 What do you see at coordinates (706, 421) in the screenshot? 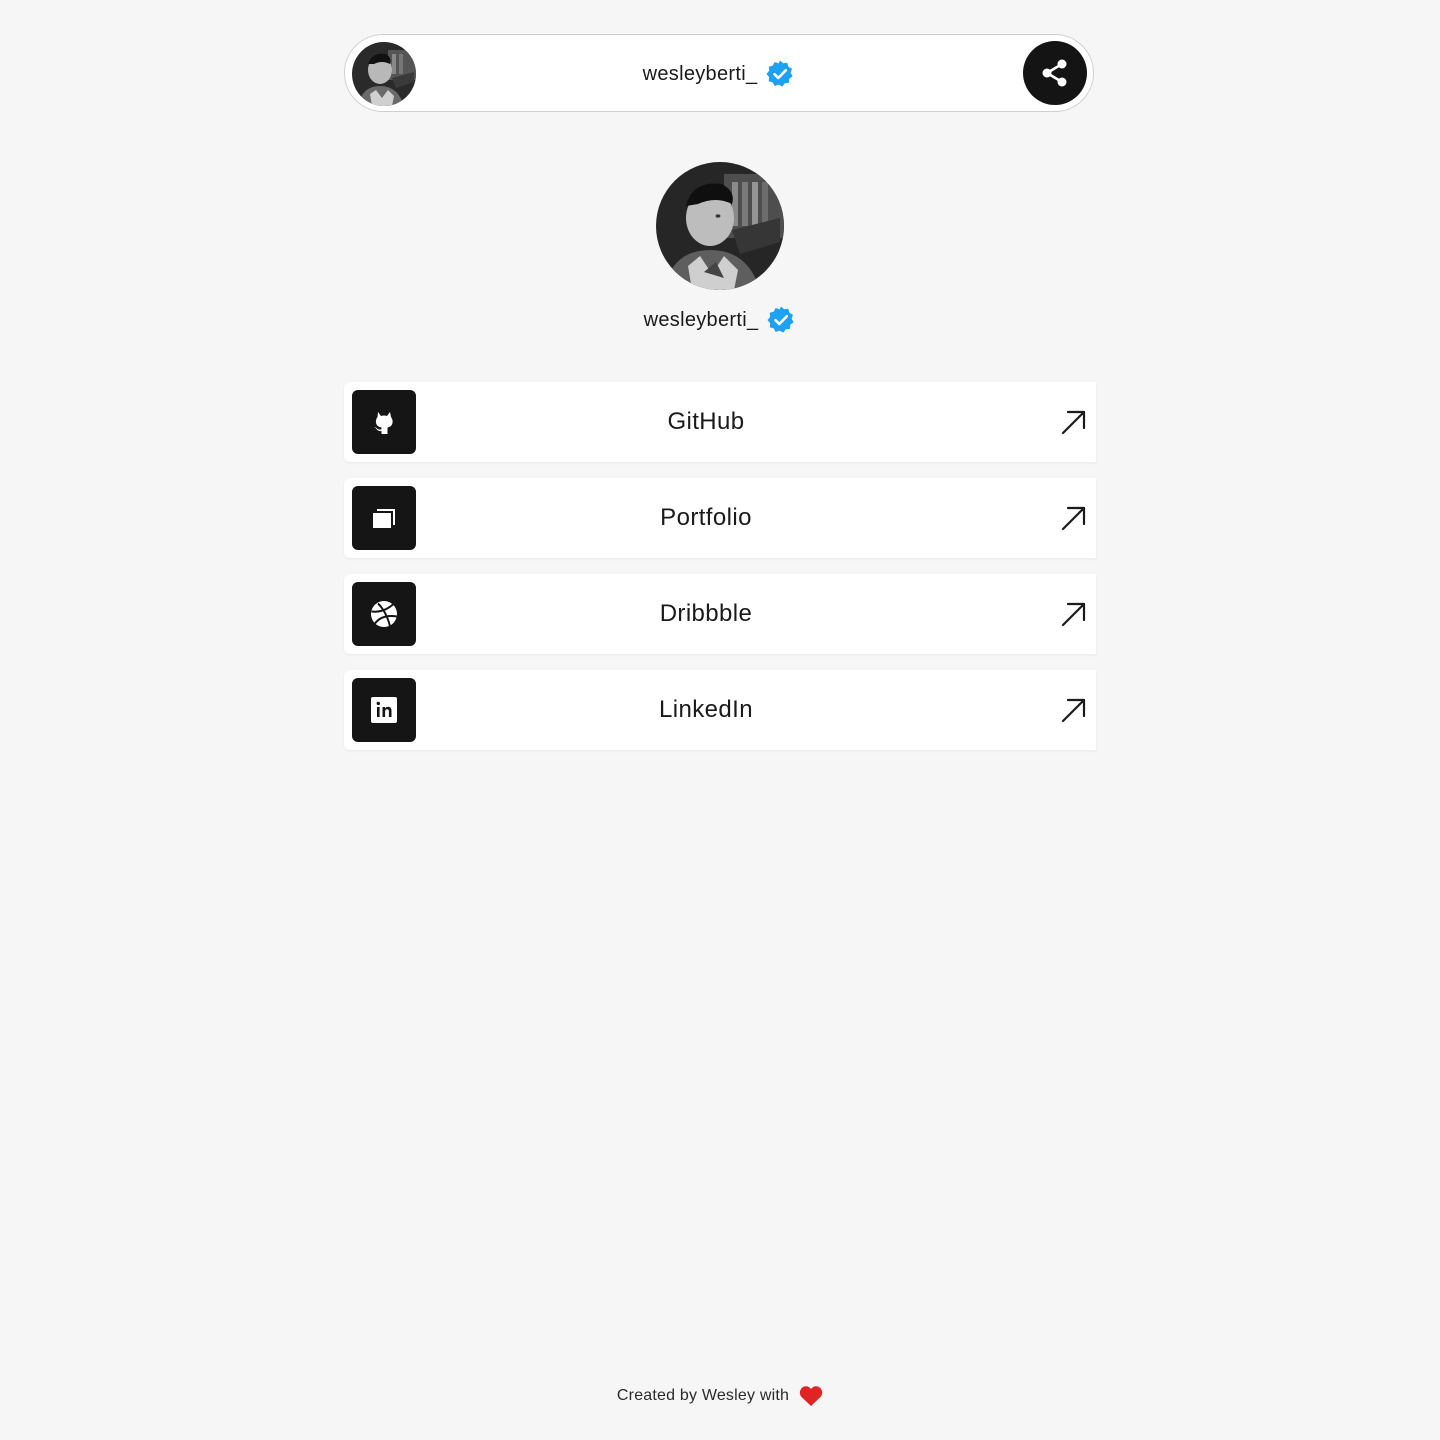
I see `link-label: GitHub` at bounding box center [706, 421].